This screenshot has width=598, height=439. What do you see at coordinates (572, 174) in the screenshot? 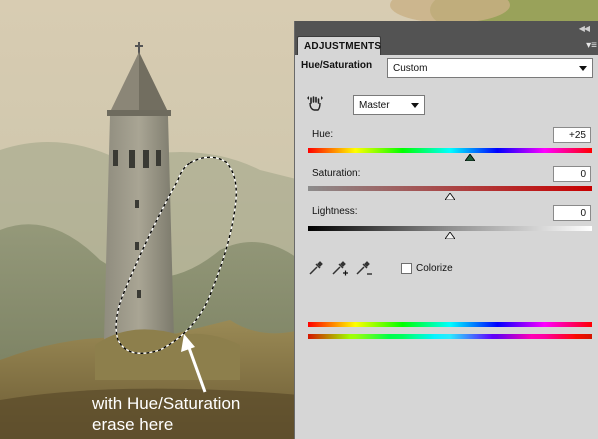
I see `saturation-input: 0` at bounding box center [572, 174].